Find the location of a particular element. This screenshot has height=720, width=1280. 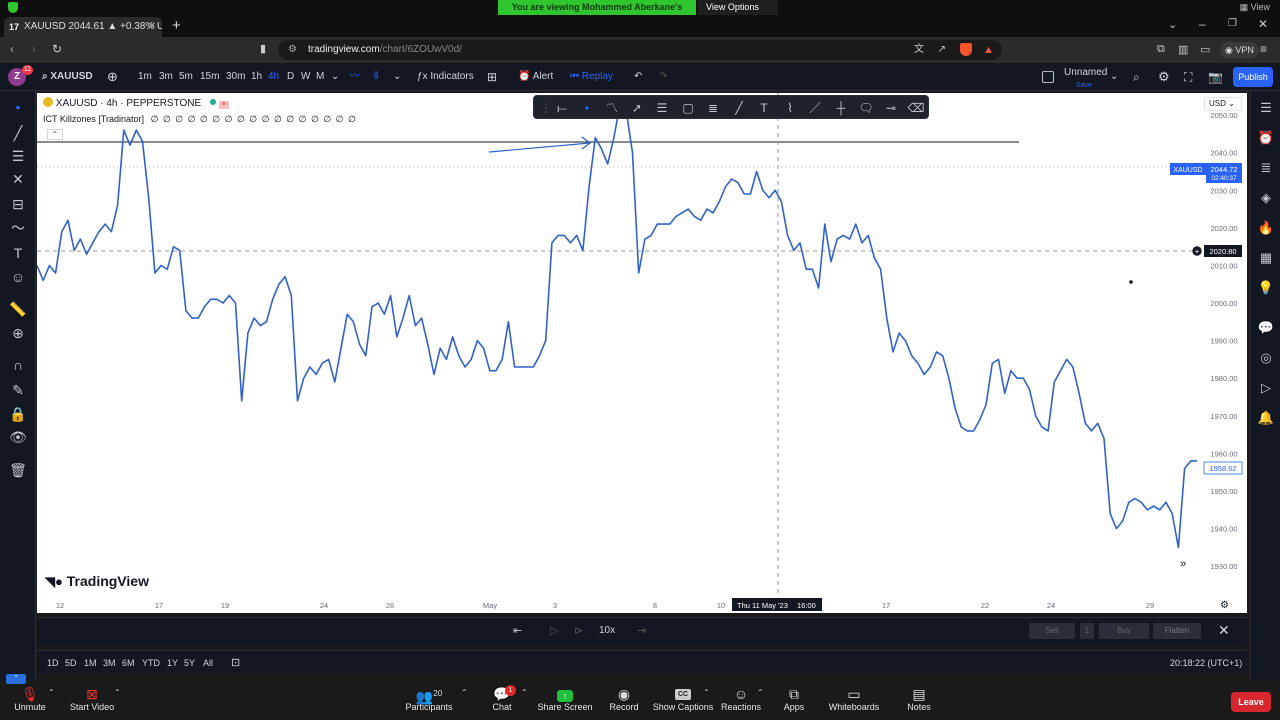

magnet-icon: ∩ is located at coordinates (18, 365).